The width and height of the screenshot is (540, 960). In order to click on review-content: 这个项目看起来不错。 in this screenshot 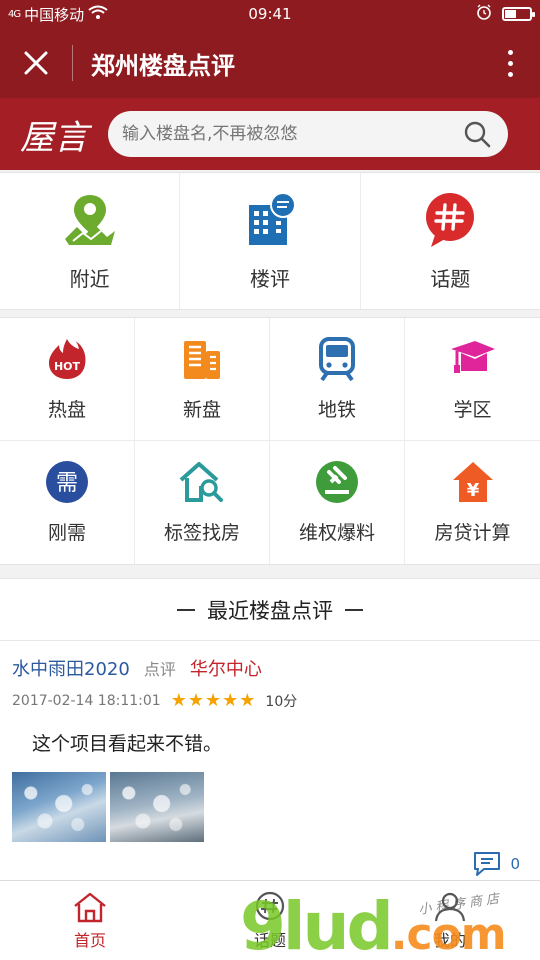, I will do `click(127, 744)`.